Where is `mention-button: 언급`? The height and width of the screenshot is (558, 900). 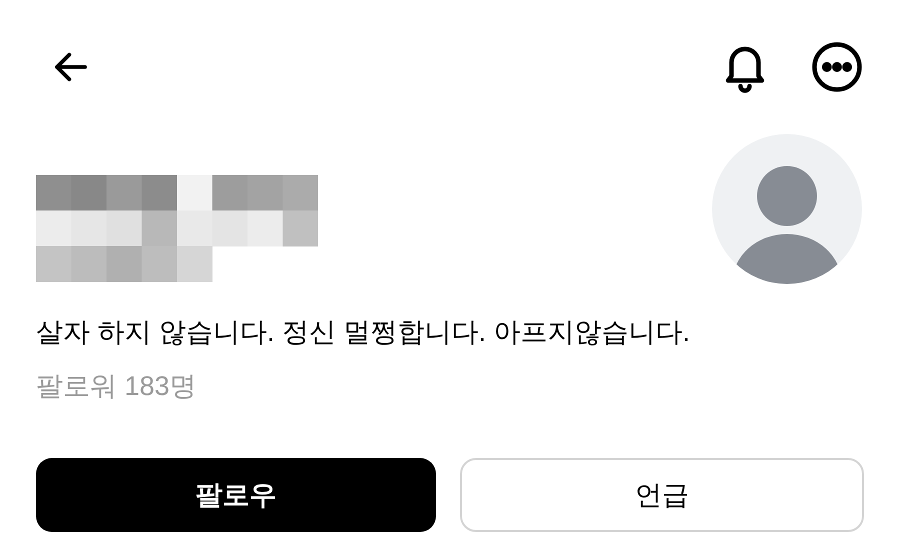
mention-button: 언급 is located at coordinates (662, 495).